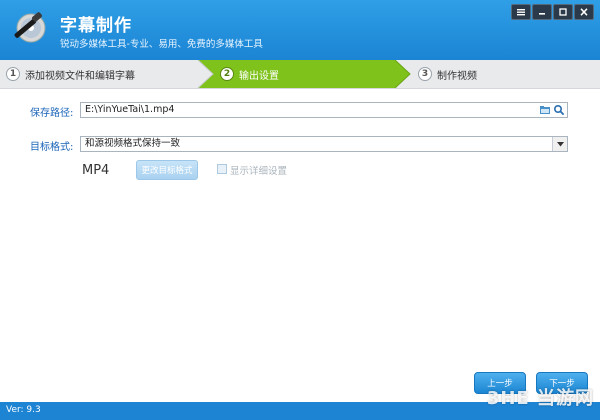  Describe the element at coordinates (161, 44) in the screenshot. I see `app-subtitle: 锐动多媒体工具-专业、易用、免费的多媒体工具` at that location.